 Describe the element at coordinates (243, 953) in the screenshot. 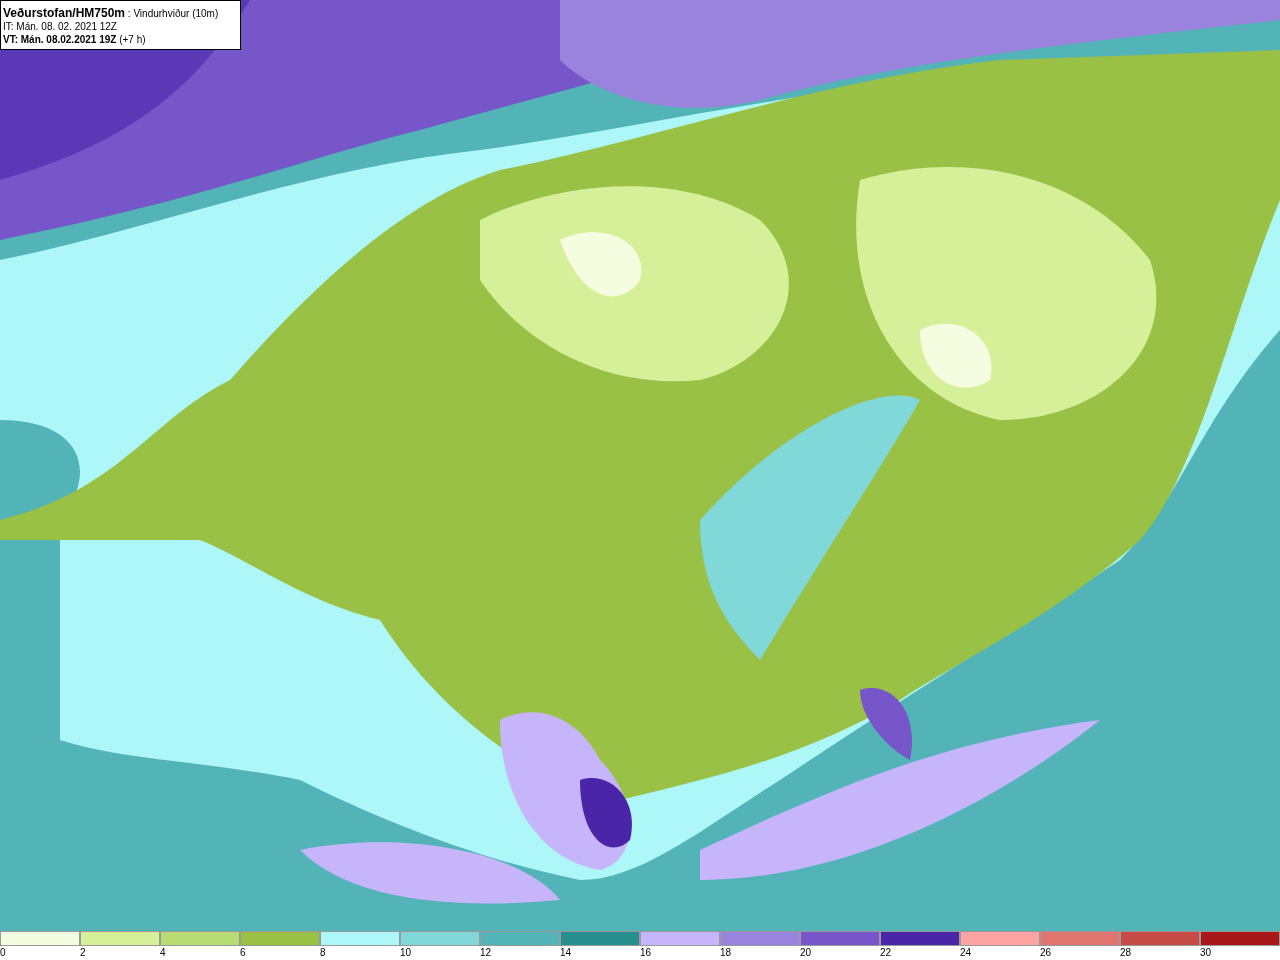

I see `legend-label: 6` at that location.